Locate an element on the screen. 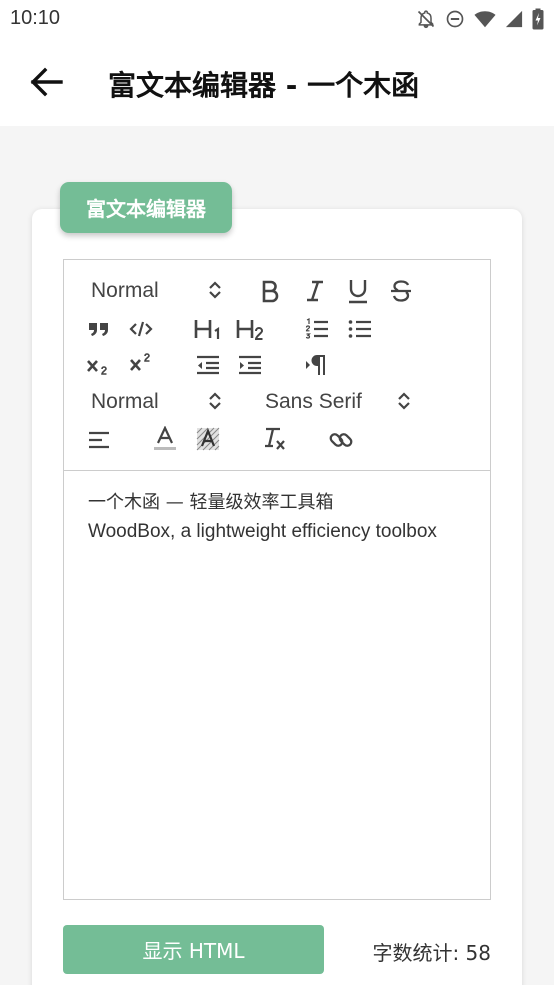 The image size is (554, 985). underline-button is located at coordinates (359, 291).